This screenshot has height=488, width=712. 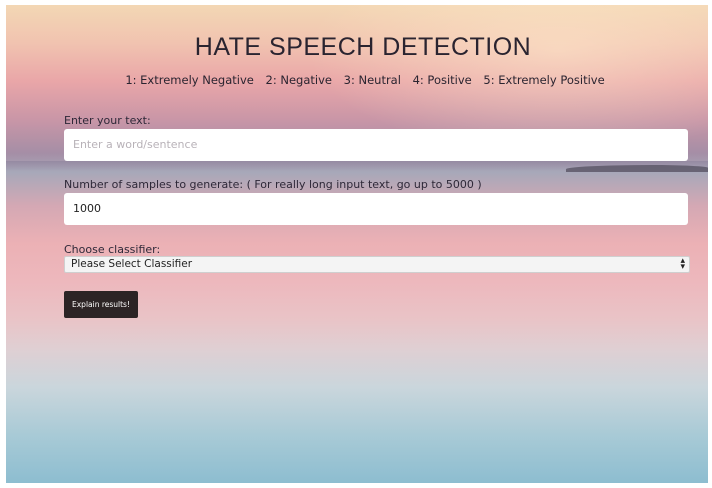 What do you see at coordinates (682, 264) in the screenshot?
I see `select-updown-icon: ▴ ▾` at bounding box center [682, 264].